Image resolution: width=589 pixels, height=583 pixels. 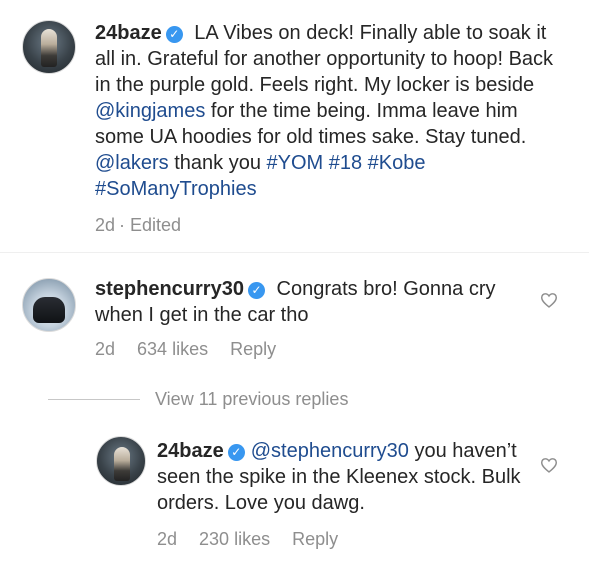 What do you see at coordinates (217, 163) in the screenshot?
I see `caption-text-3: thank you` at bounding box center [217, 163].